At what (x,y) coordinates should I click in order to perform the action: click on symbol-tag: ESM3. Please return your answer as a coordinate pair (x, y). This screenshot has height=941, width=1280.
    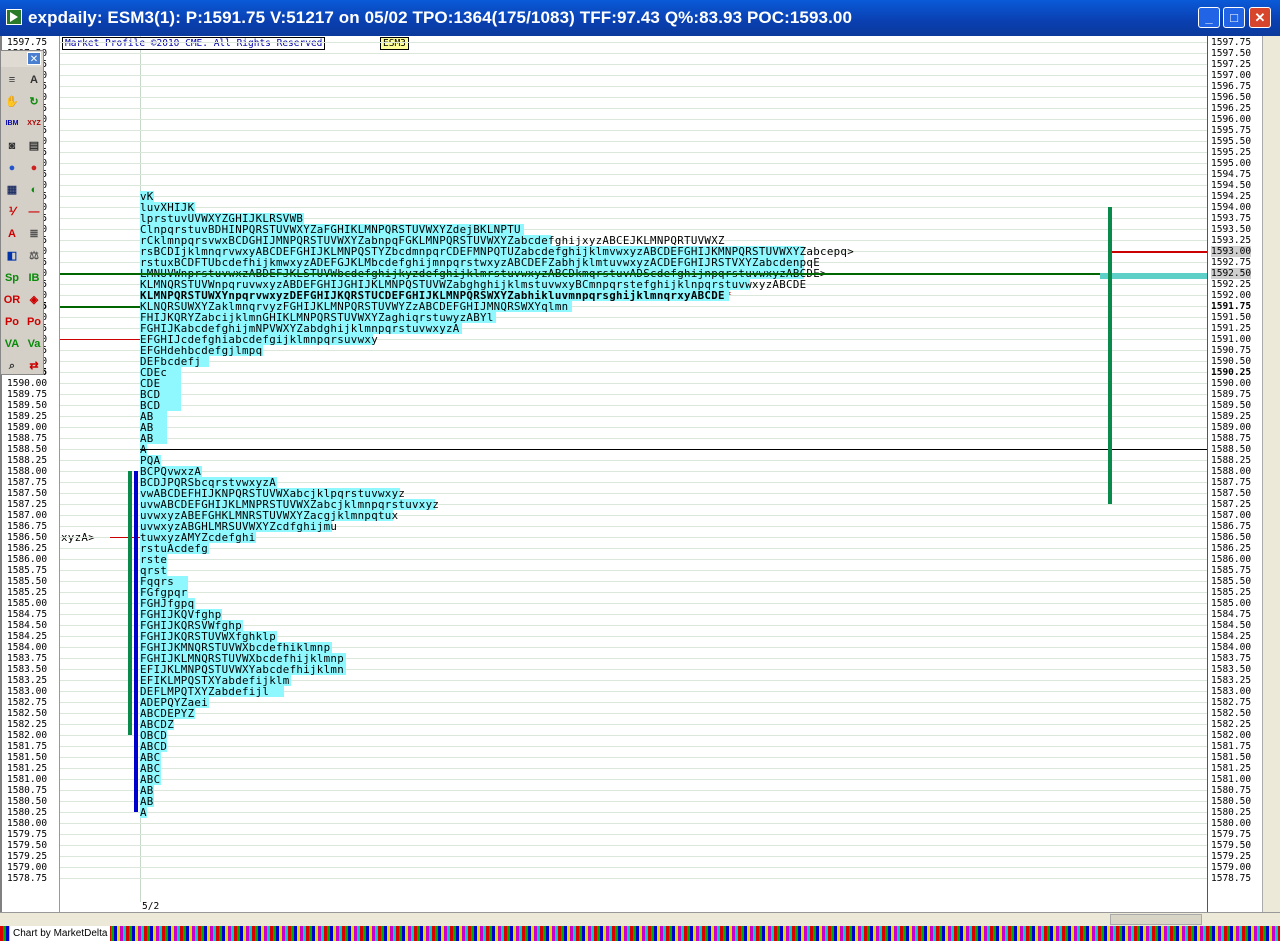
    Looking at the image, I should click on (394, 43).